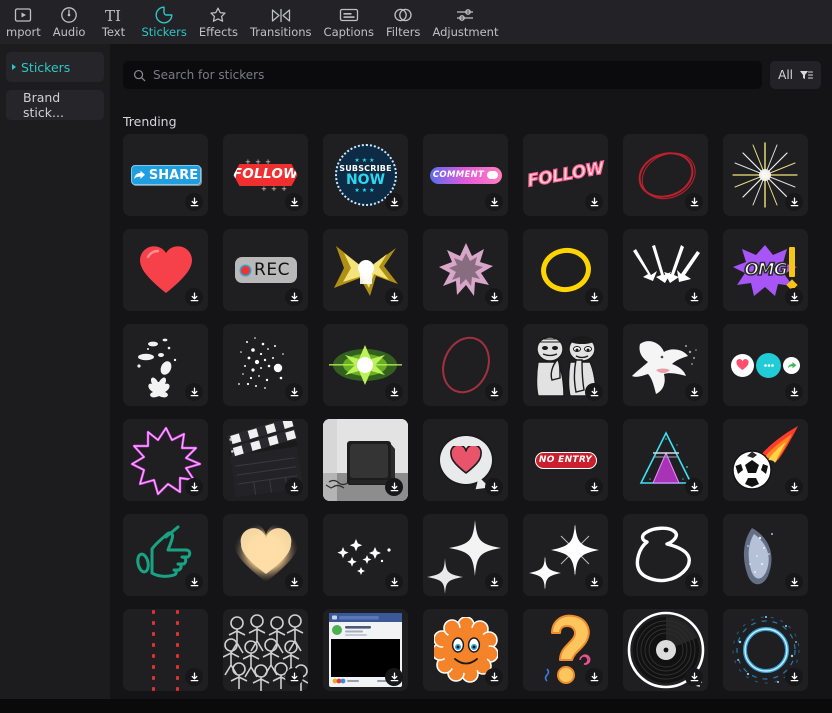 This screenshot has width=832, height=713. I want to click on filter-button: All, so click(795, 75).